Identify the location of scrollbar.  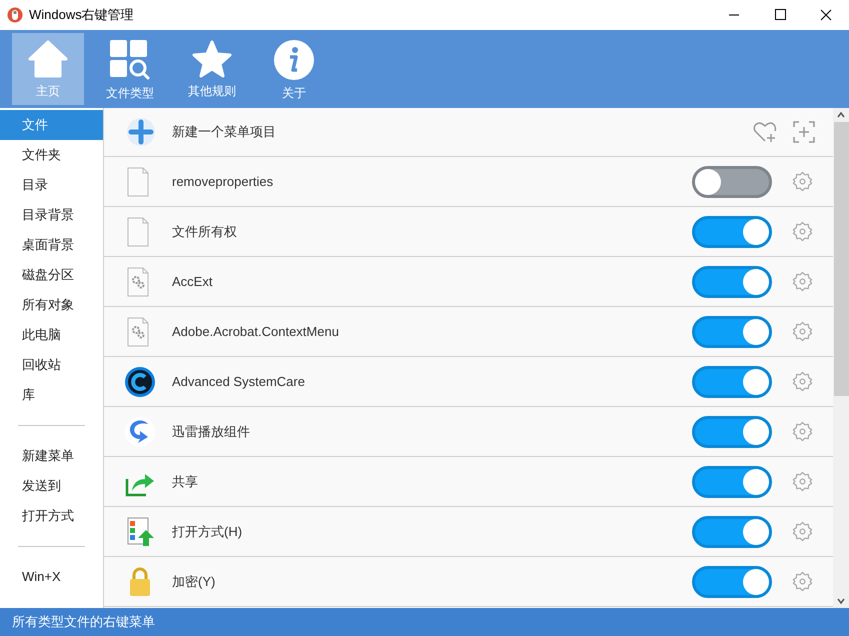
(841, 358).